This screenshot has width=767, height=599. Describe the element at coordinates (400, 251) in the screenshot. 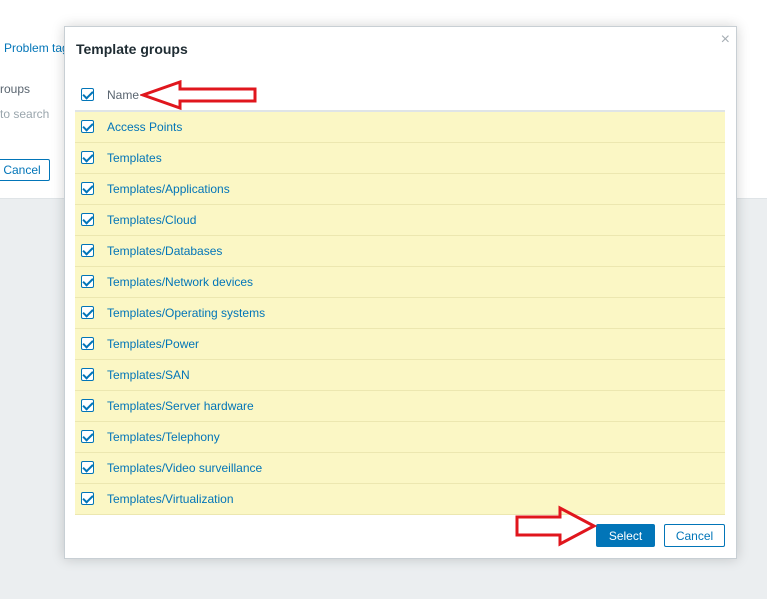

I see `list-item: Templates/Databases` at that location.